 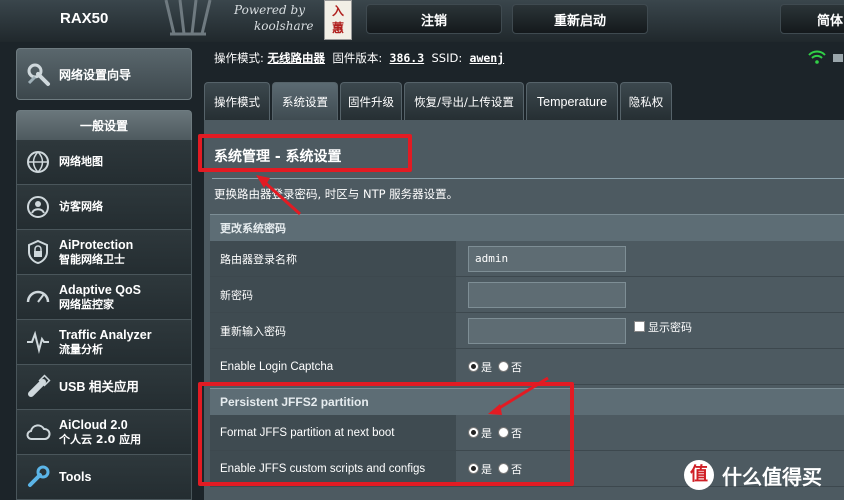 What do you see at coordinates (38, 162) in the screenshot?
I see `globe-map-icon` at bounding box center [38, 162].